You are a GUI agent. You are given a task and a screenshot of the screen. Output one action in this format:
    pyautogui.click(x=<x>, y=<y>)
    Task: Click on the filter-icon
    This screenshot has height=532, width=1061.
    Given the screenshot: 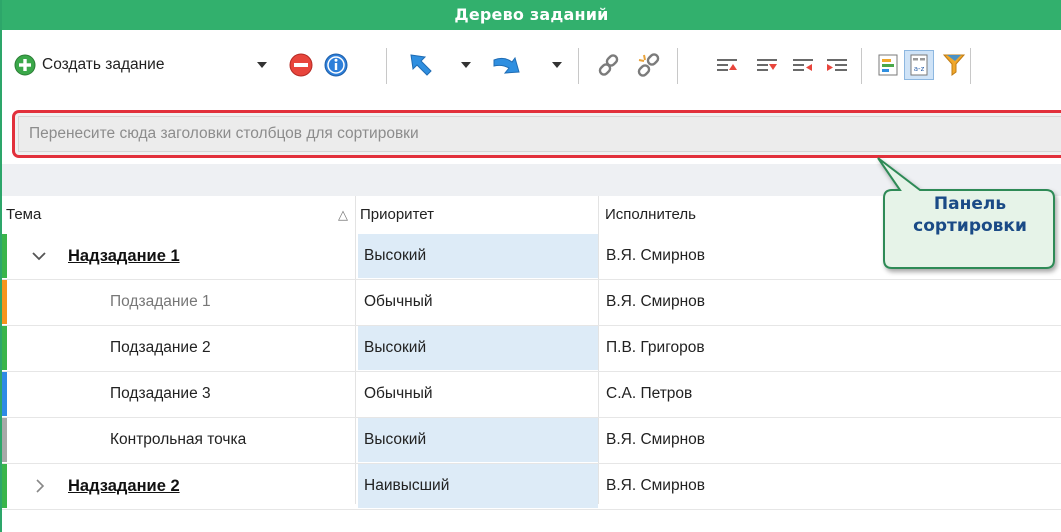 What is the action you would take?
    pyautogui.click(x=954, y=65)
    